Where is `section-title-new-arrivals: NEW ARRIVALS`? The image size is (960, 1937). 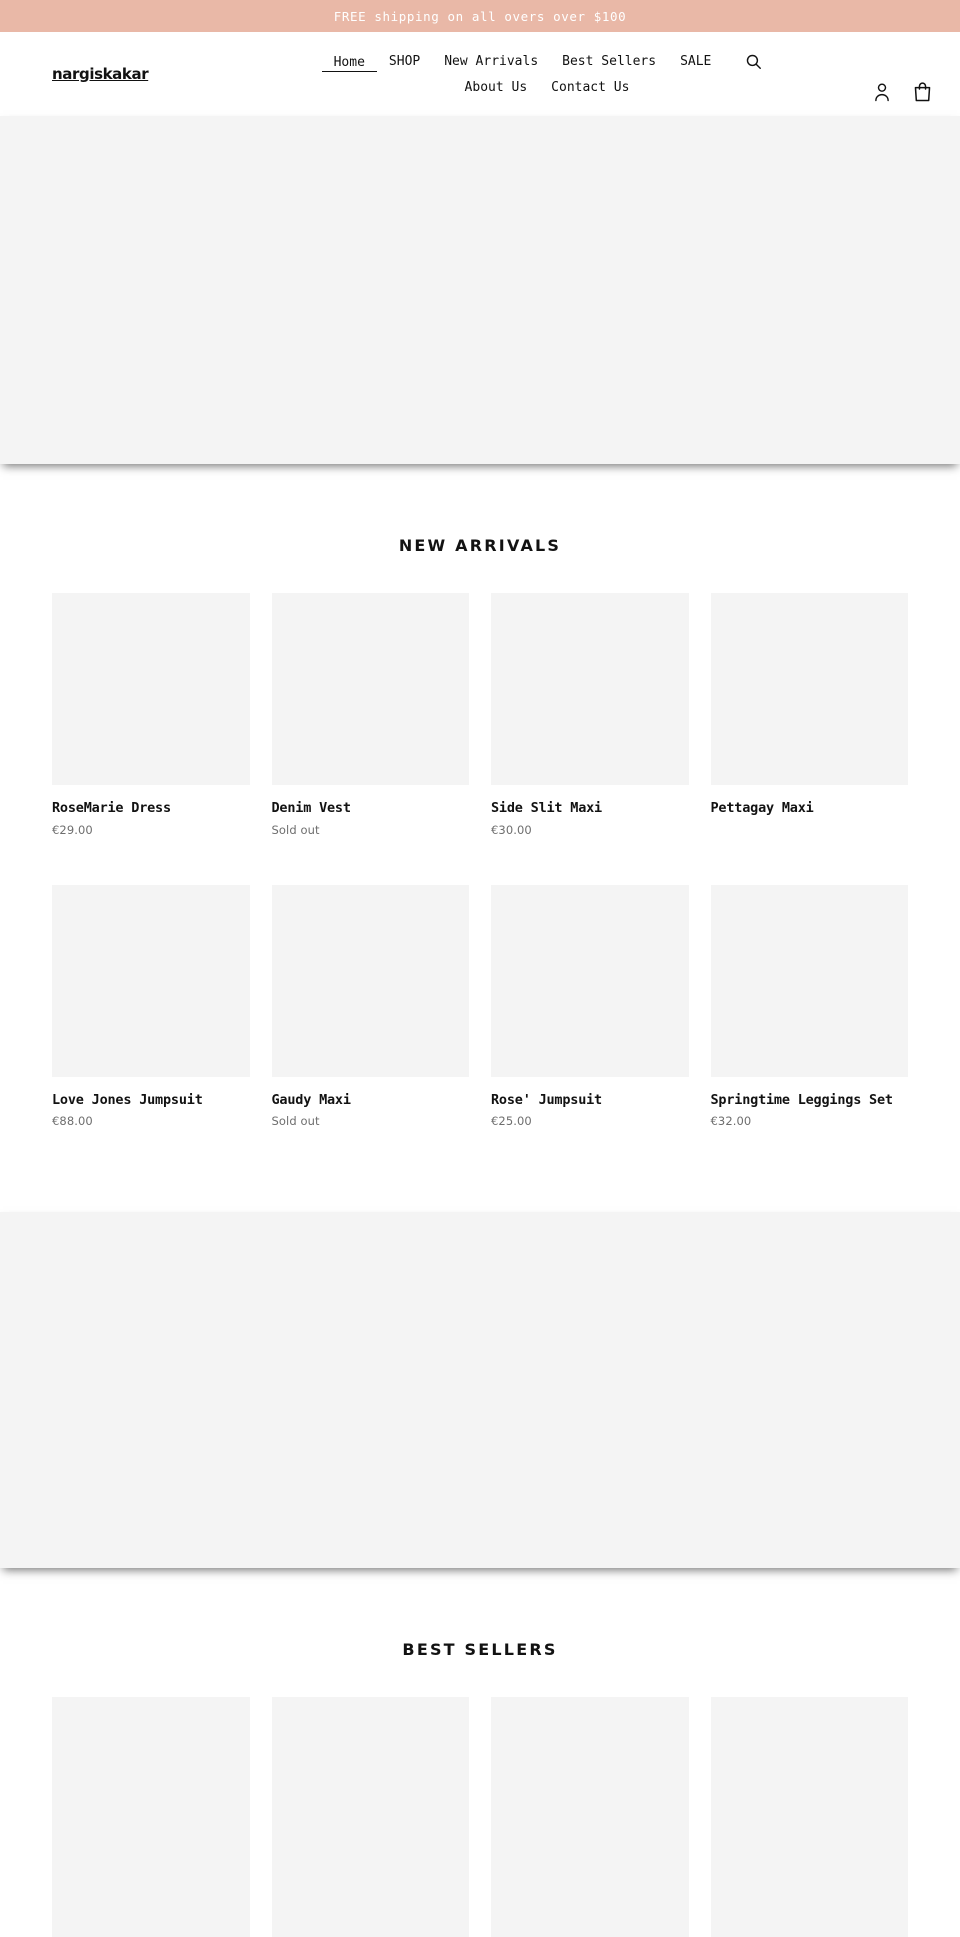 section-title-new-arrivals: NEW ARRIVALS is located at coordinates (480, 545).